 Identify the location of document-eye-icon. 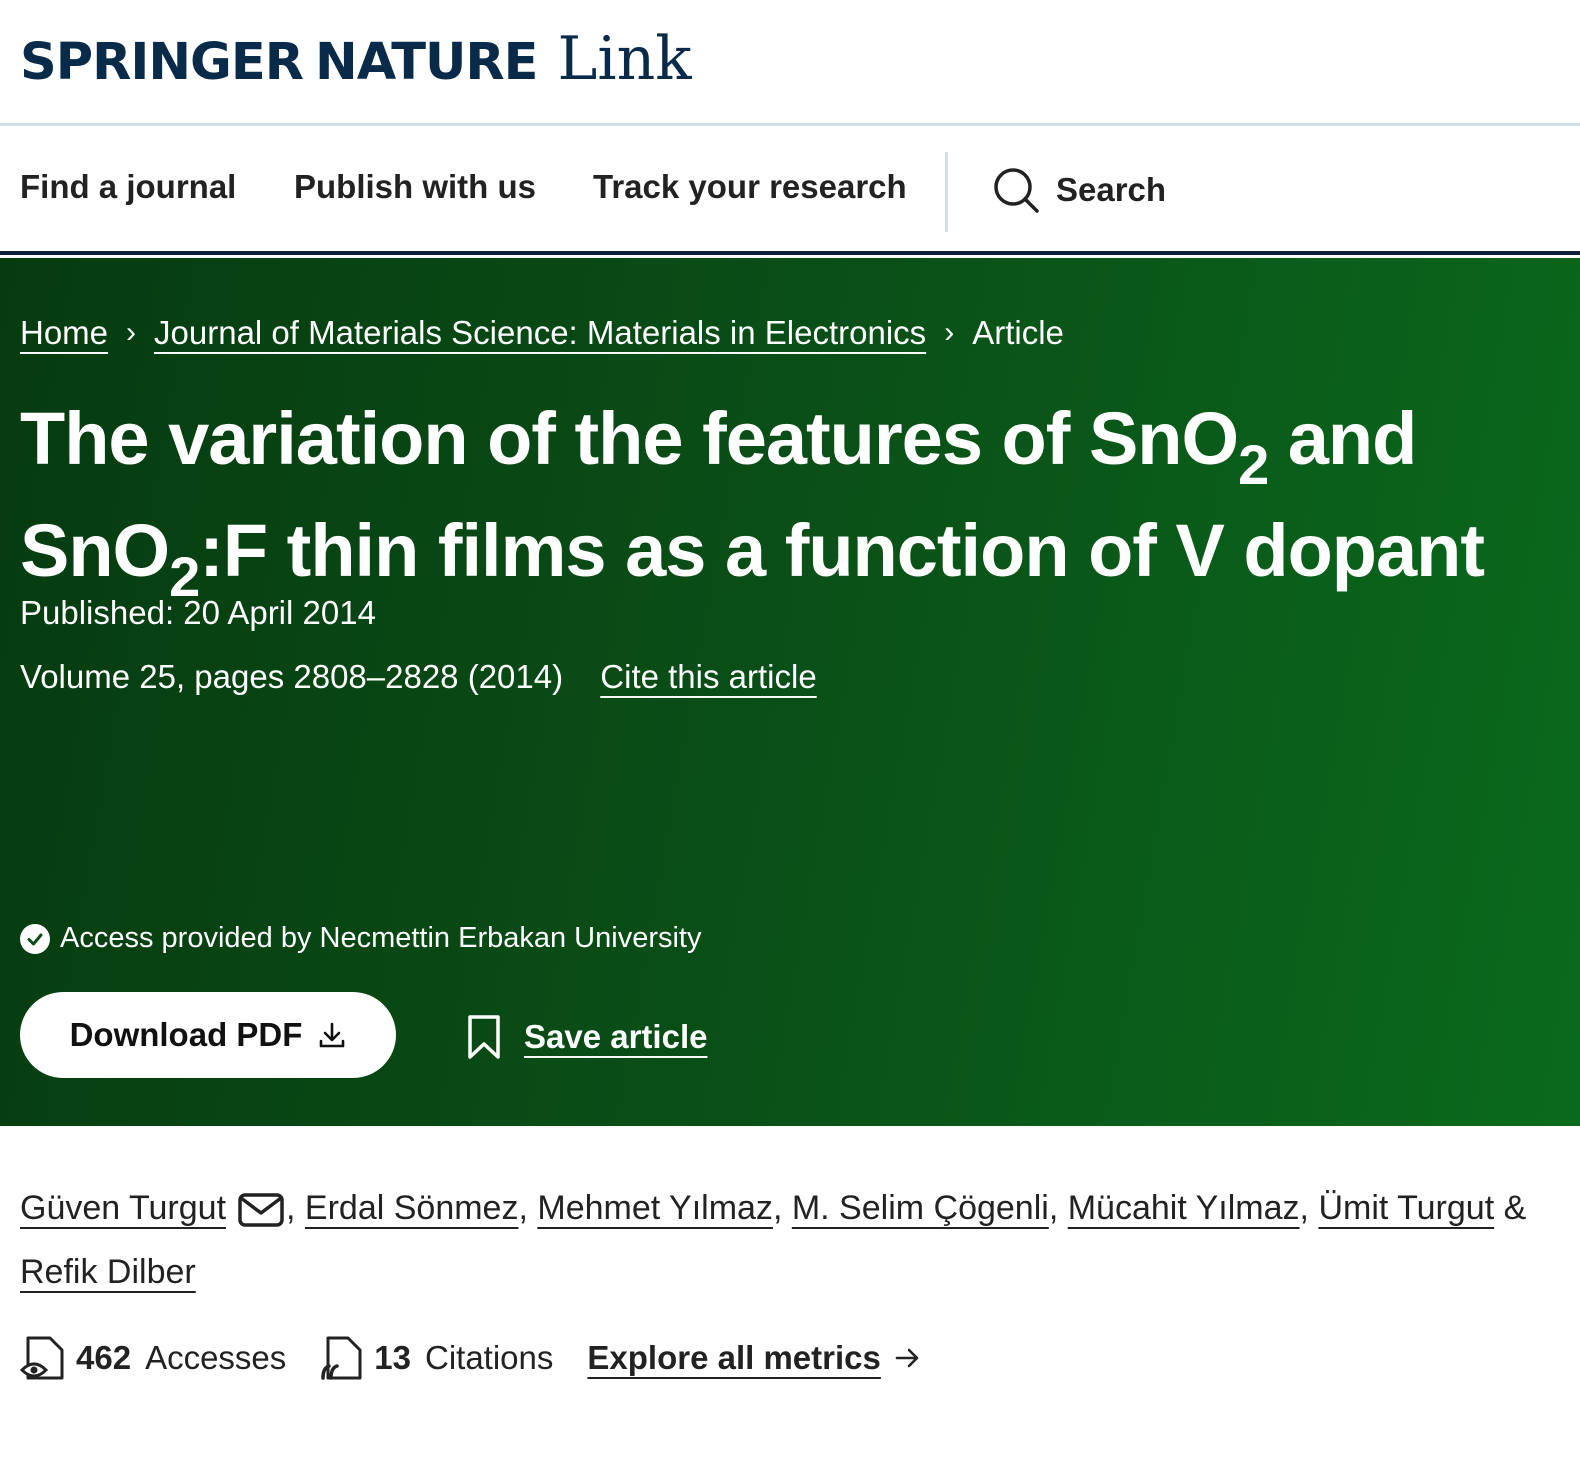
(42, 1358).